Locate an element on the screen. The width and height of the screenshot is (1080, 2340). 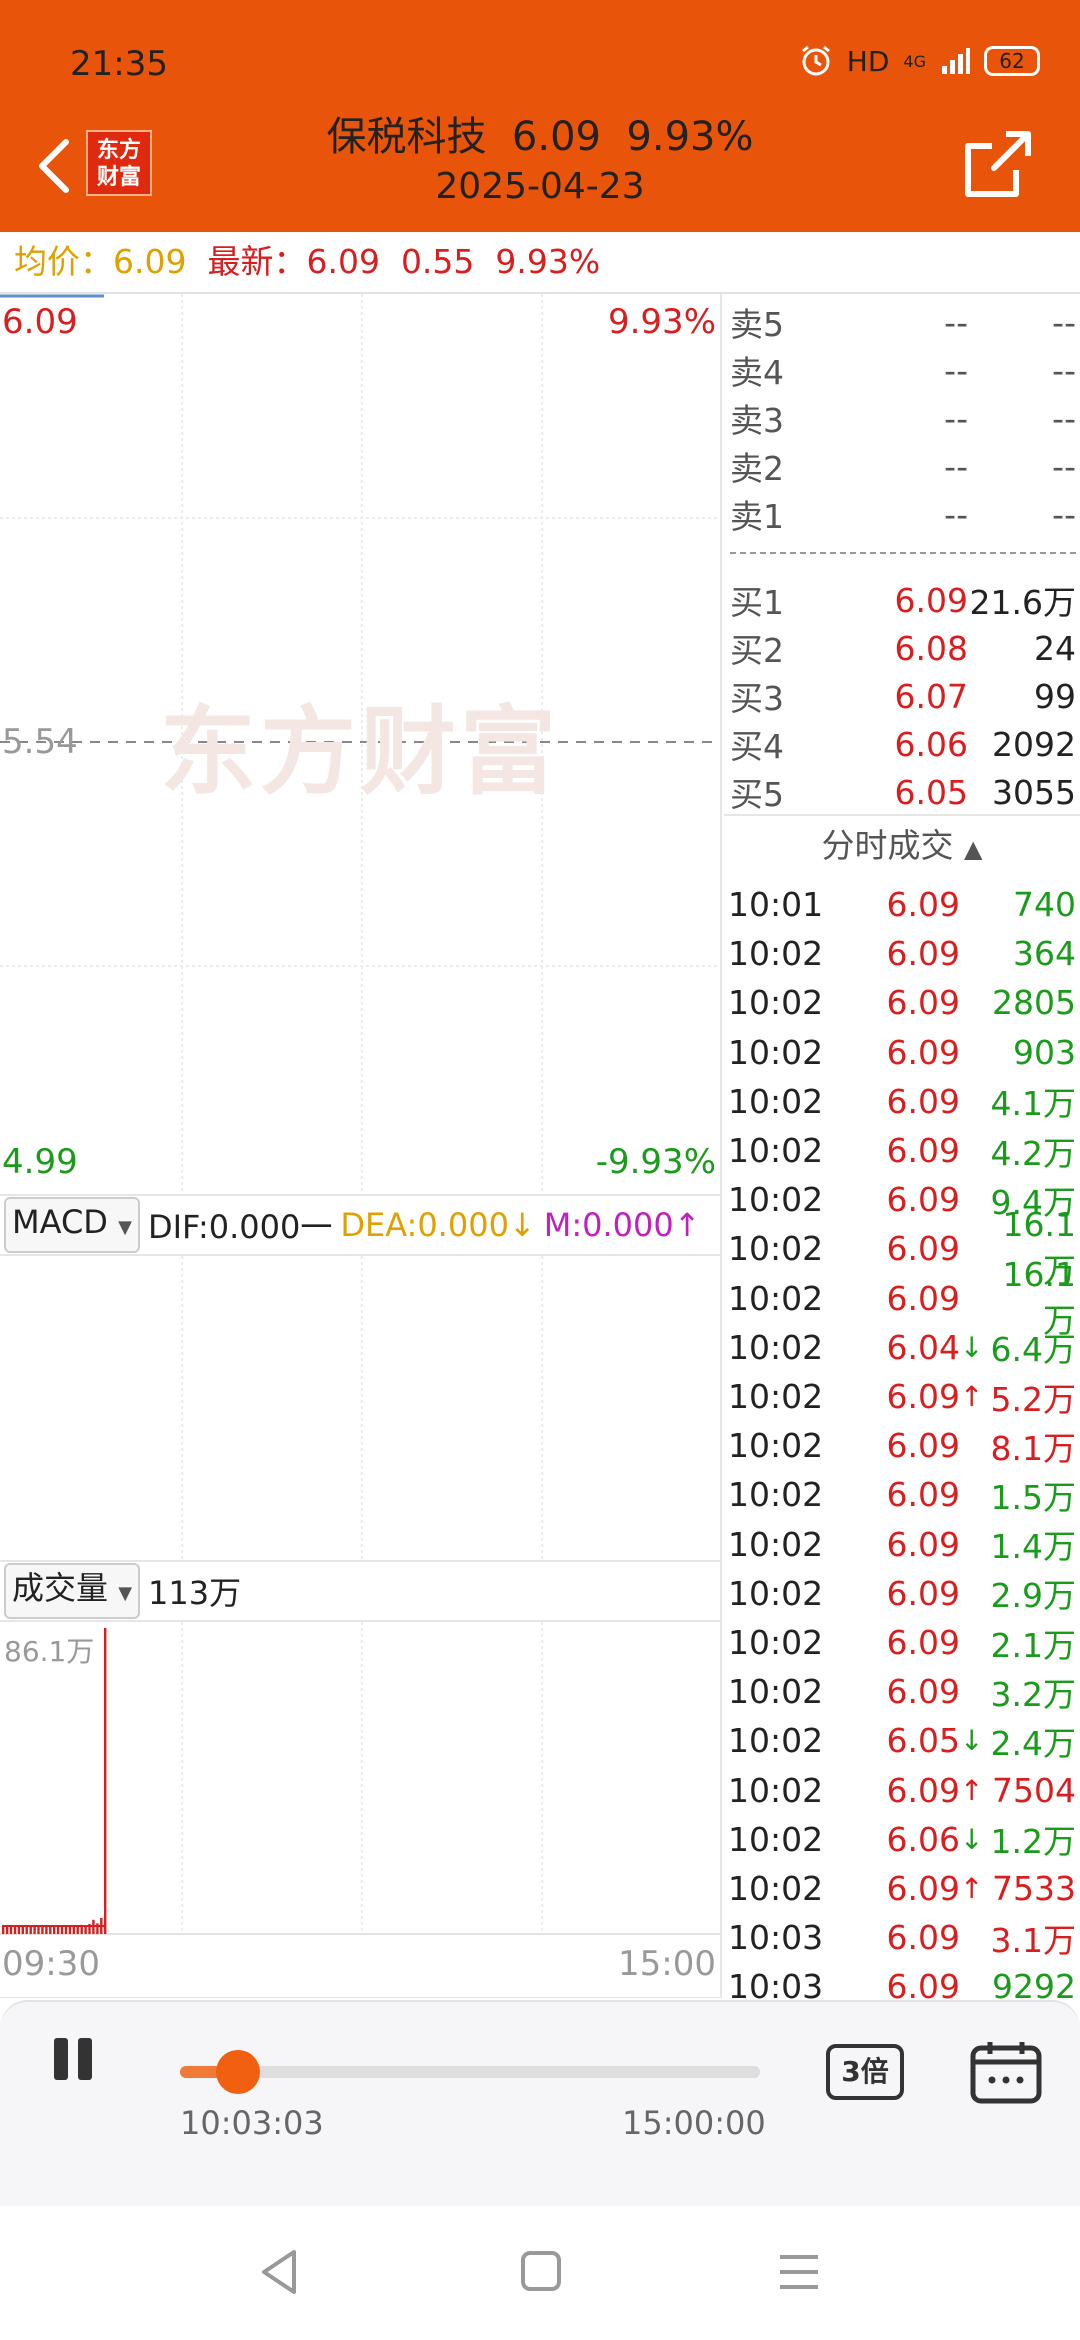
avg-price: 6.09 is located at coordinates (150, 261).